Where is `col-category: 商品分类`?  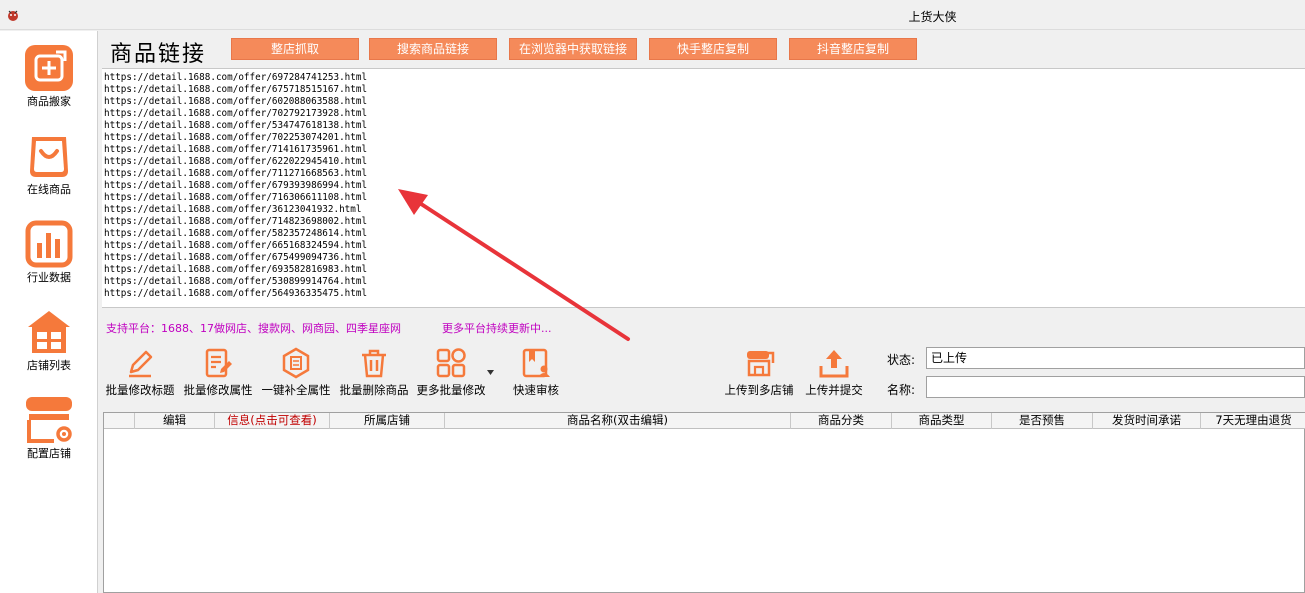
col-category: 商品分类 is located at coordinates (841, 421).